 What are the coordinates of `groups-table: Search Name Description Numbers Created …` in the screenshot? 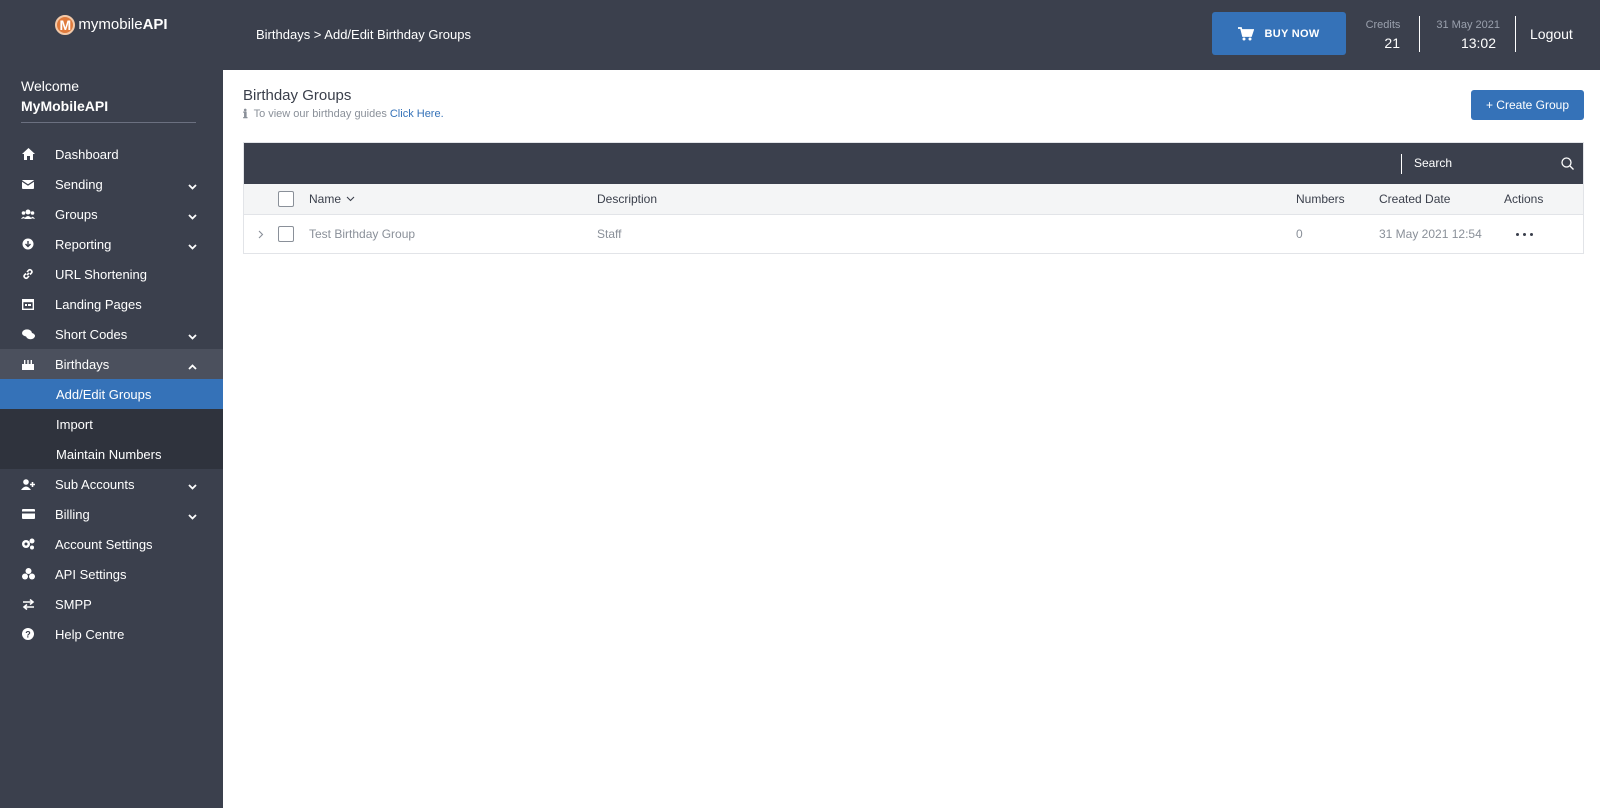 It's located at (913, 198).